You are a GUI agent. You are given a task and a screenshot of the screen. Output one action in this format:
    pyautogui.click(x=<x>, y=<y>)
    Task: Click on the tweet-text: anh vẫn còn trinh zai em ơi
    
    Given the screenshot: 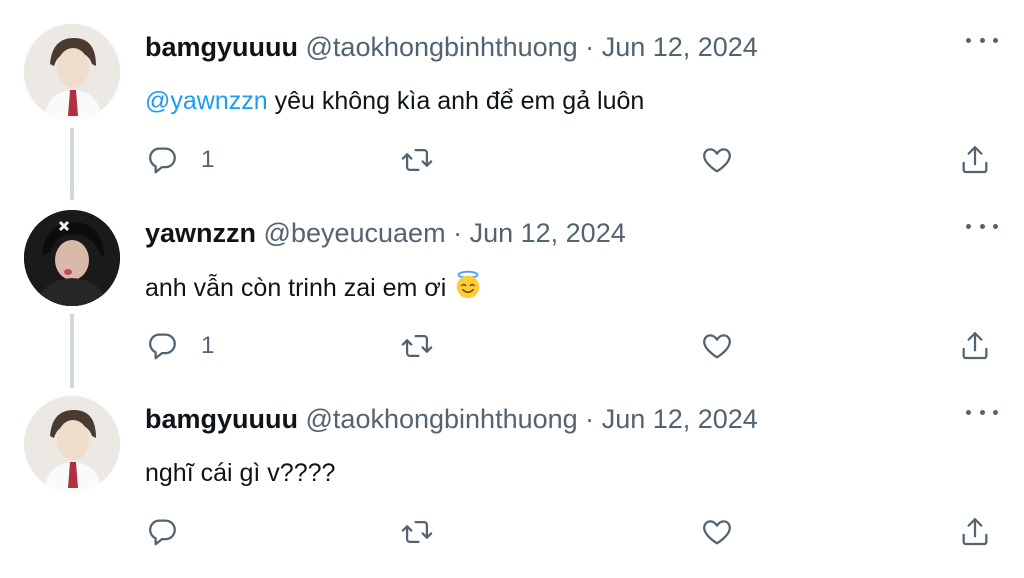 What is the action you would take?
    pyautogui.click(x=314, y=287)
    